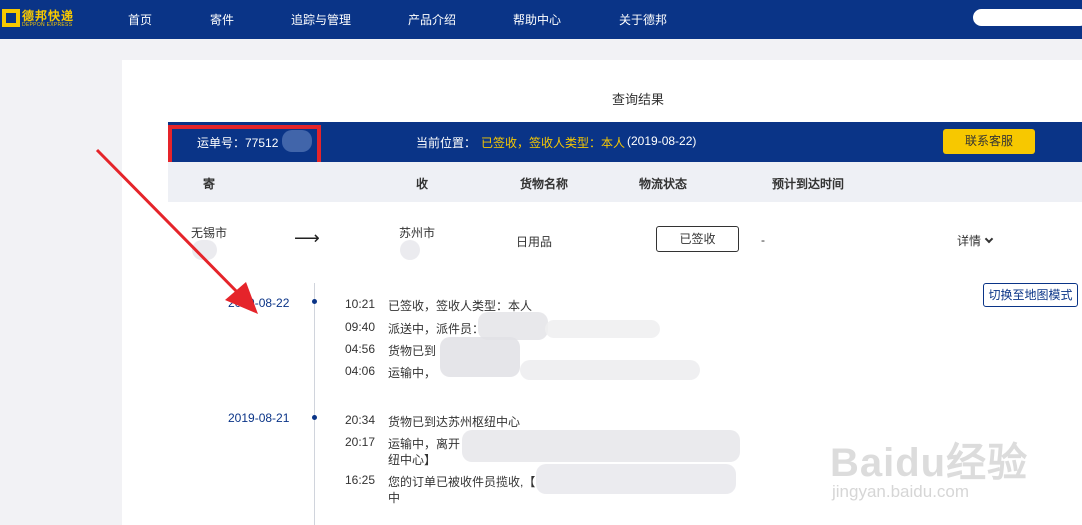 The height and width of the screenshot is (525, 1082). I want to click on nav-help: 帮助中心, so click(537, 19).